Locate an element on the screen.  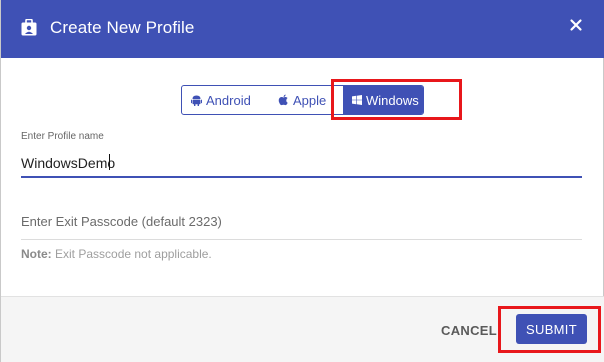
platform-android-label: Android is located at coordinates (228, 100).